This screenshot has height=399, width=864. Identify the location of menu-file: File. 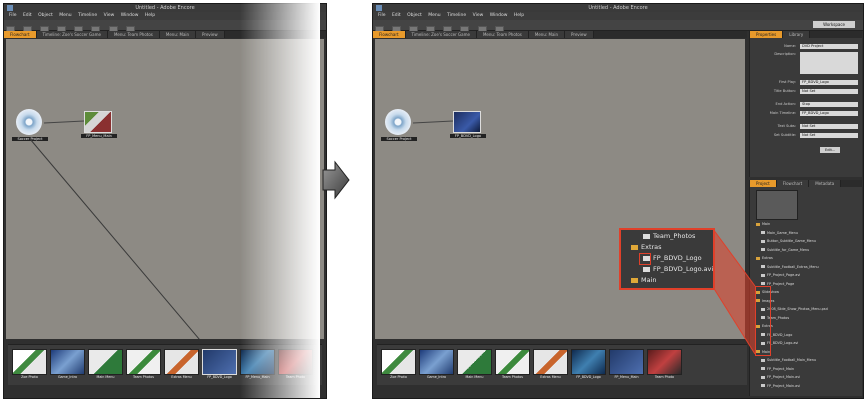
(13, 15).